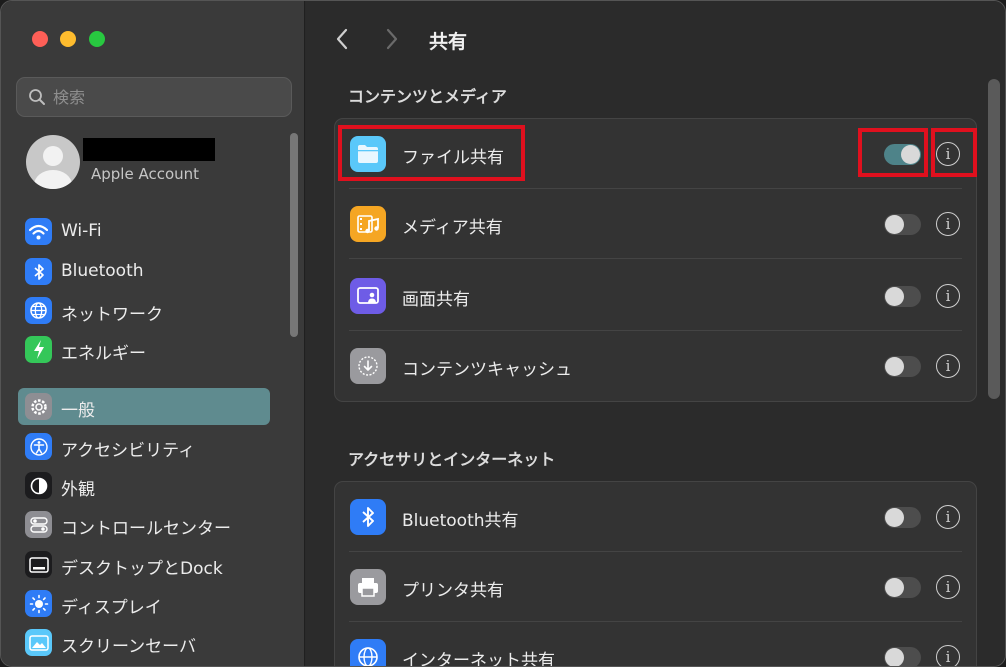 This screenshot has height=667, width=1006. Describe the element at coordinates (37, 97) in the screenshot. I see `search-icon` at that location.